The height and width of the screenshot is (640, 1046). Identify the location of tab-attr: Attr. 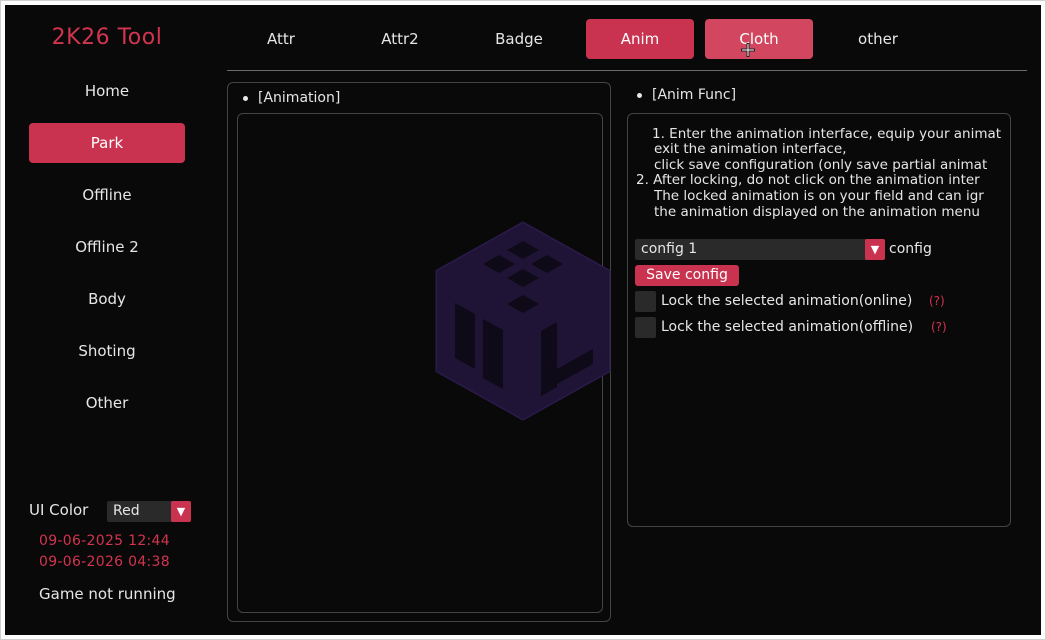
(281, 39).